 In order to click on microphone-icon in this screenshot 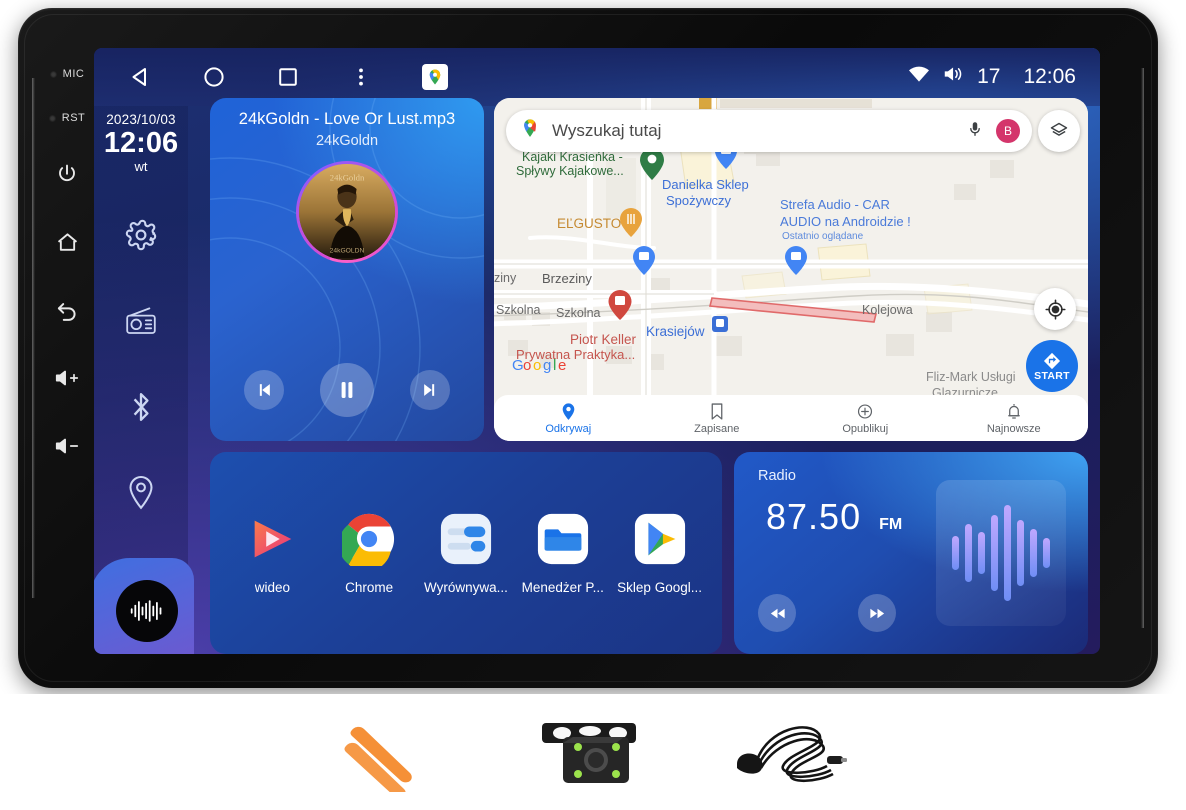, I will do `click(975, 131)`.